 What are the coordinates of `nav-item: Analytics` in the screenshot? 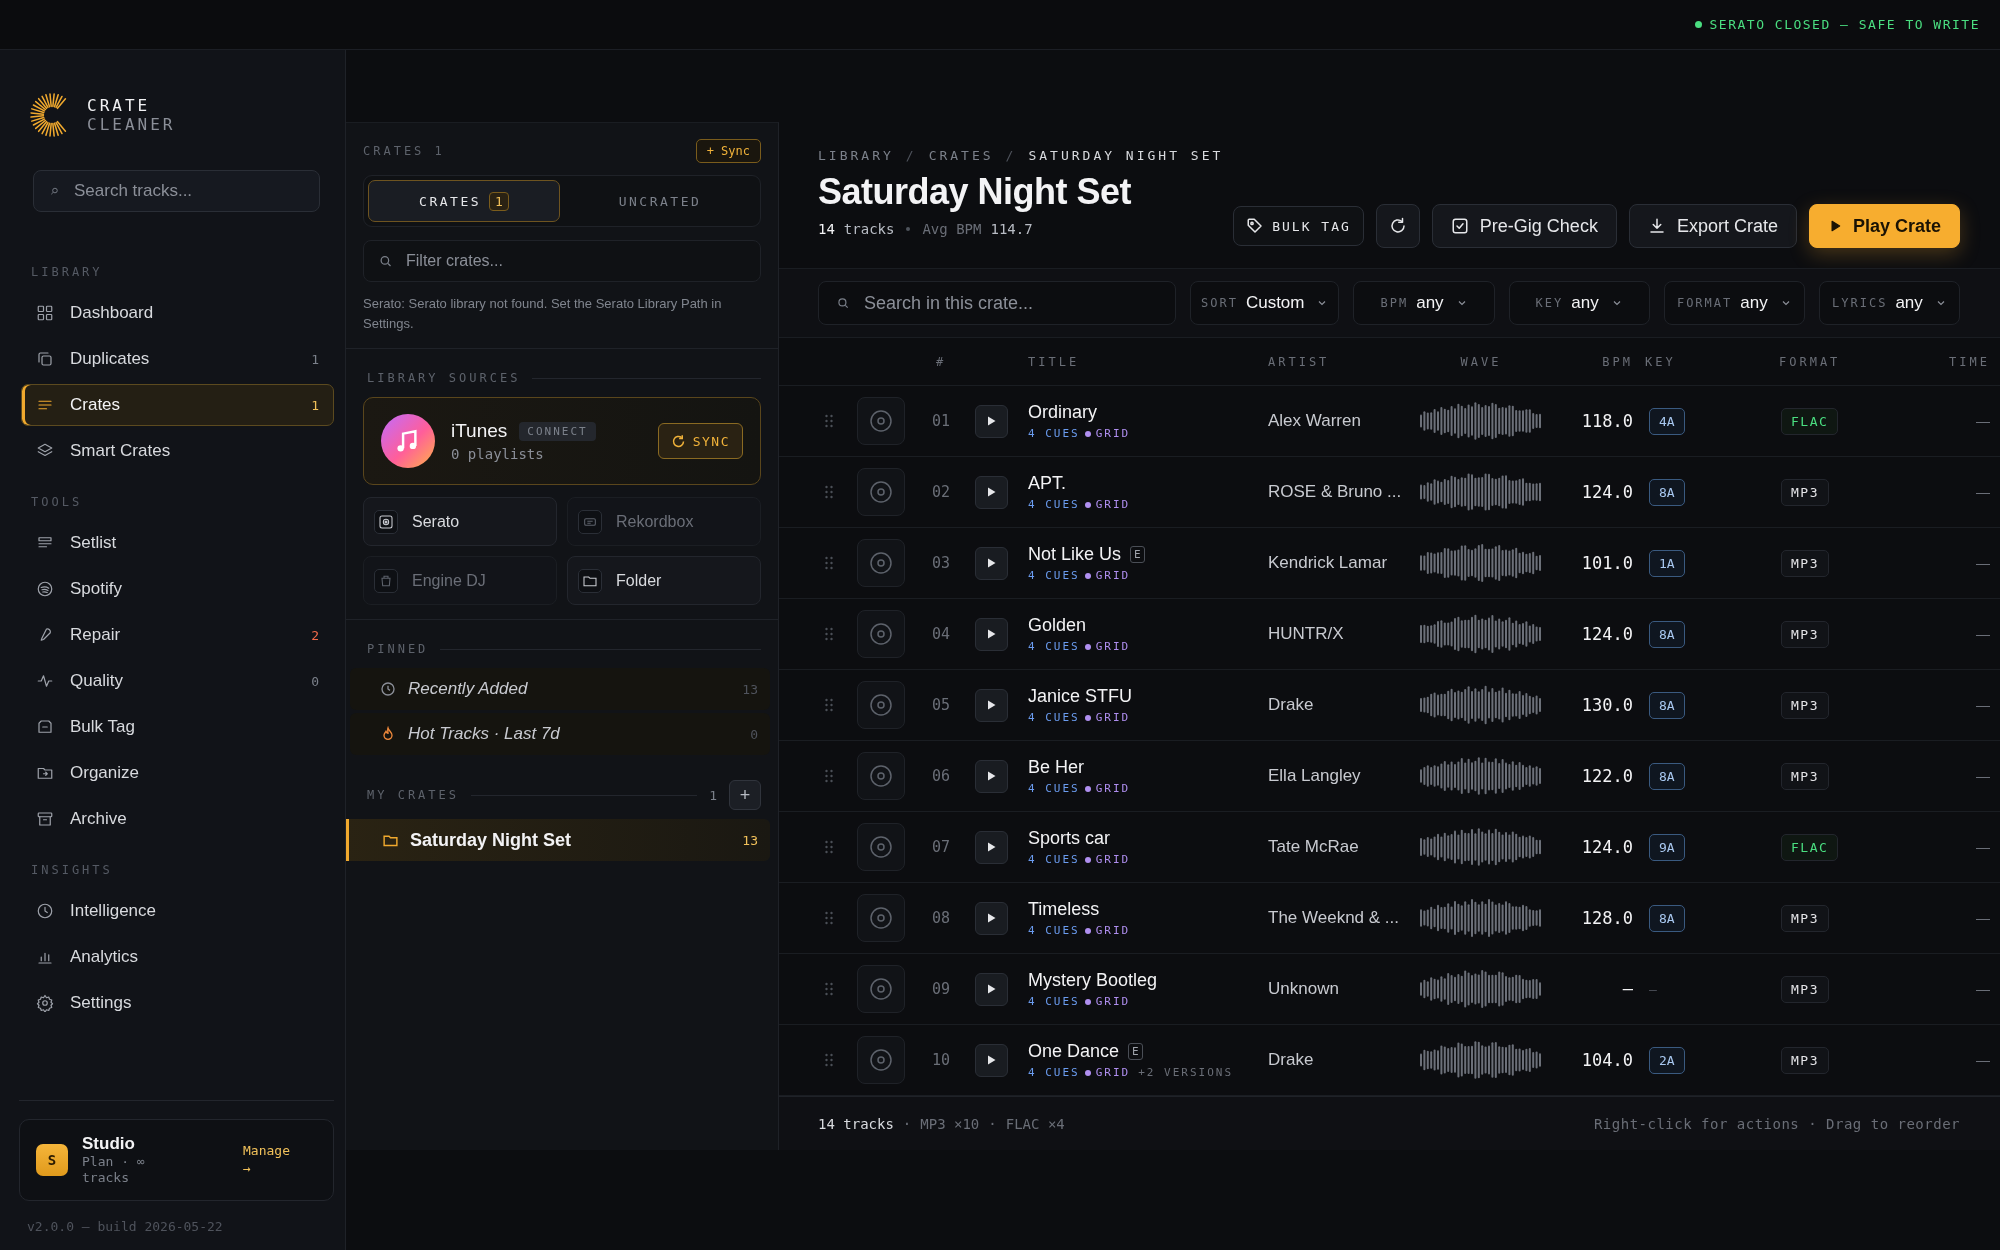 It's located at (177, 957).